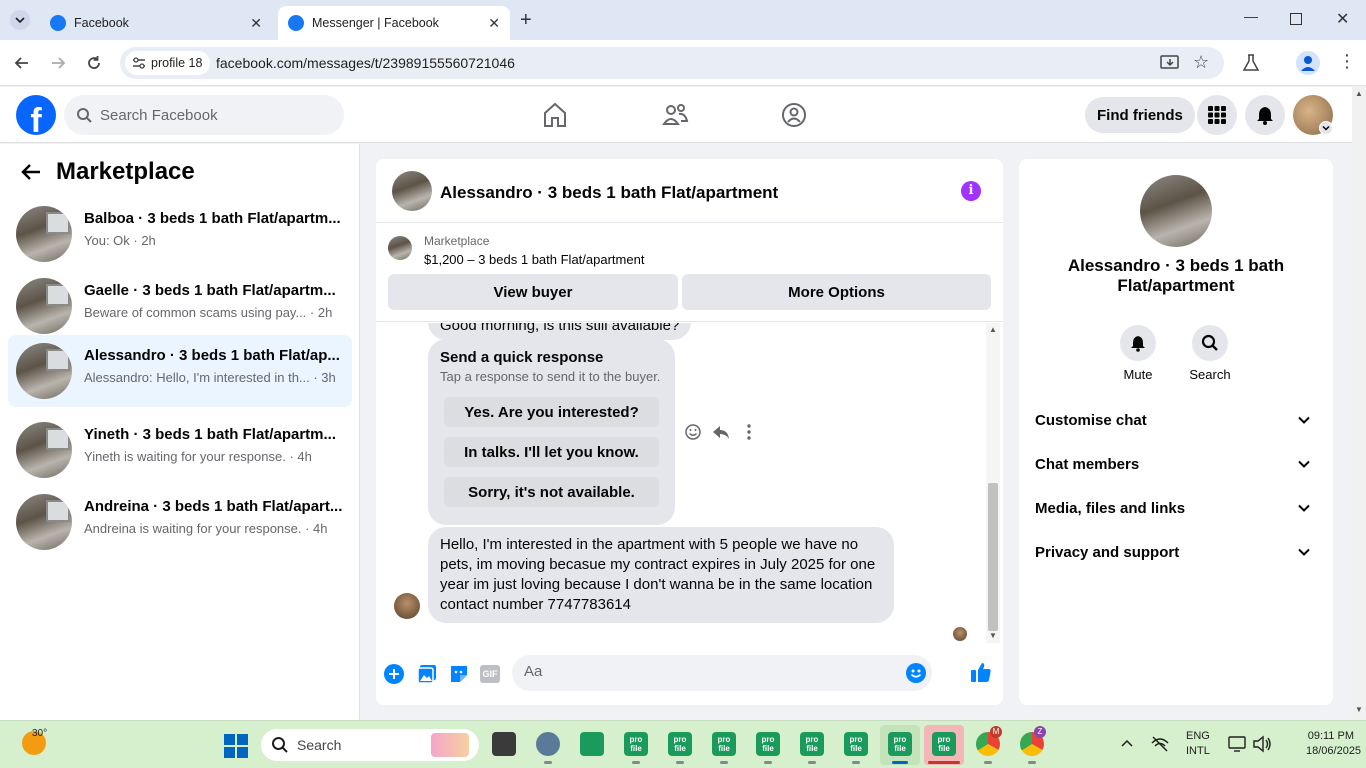 The height and width of the screenshot is (768, 1366). Describe the element at coordinates (36, 115) in the screenshot. I see `facebook-logo: f` at that location.